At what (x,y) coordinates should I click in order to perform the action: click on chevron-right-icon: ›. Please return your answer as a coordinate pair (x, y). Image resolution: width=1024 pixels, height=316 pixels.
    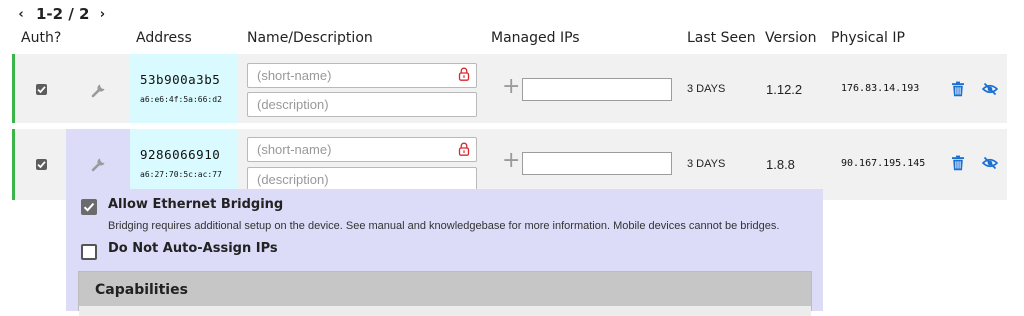
    Looking at the image, I should click on (102, 14).